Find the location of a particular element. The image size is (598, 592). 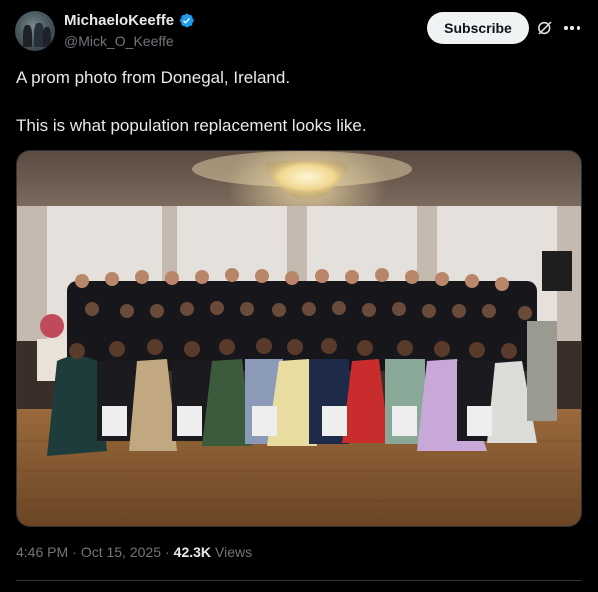

author-display-name: MichaeloKeeffe is located at coordinates (119, 20).